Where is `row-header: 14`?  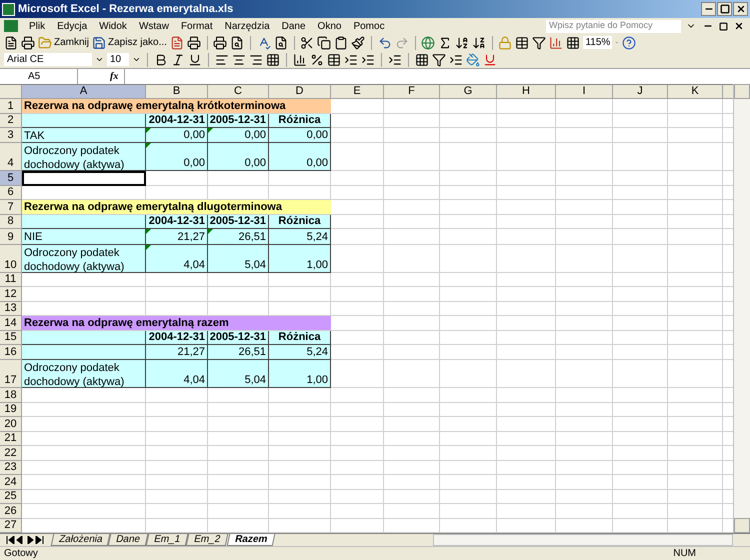 row-header: 14 is located at coordinates (11, 323).